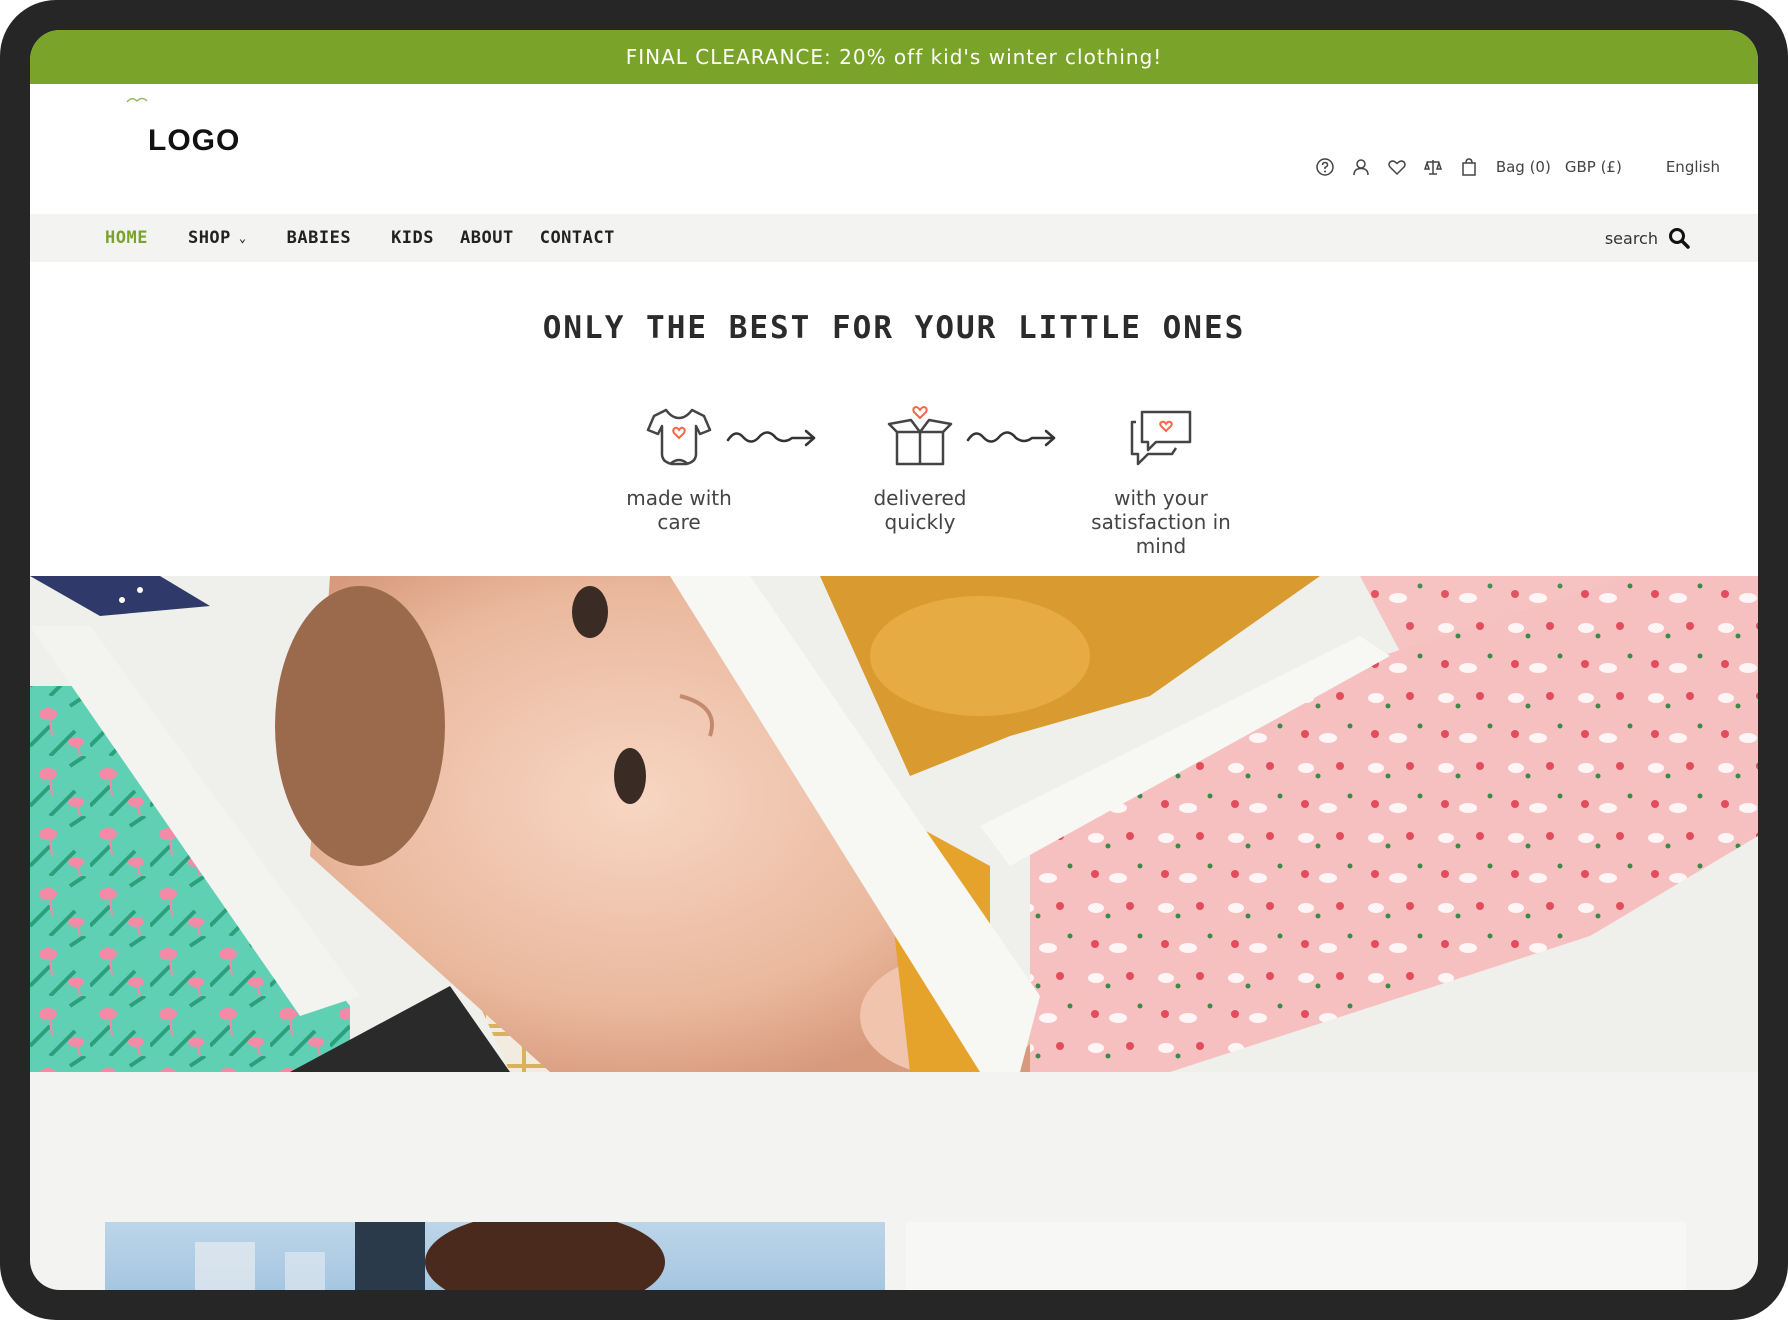  What do you see at coordinates (1693, 167) in the screenshot?
I see `language-selector: English` at bounding box center [1693, 167].